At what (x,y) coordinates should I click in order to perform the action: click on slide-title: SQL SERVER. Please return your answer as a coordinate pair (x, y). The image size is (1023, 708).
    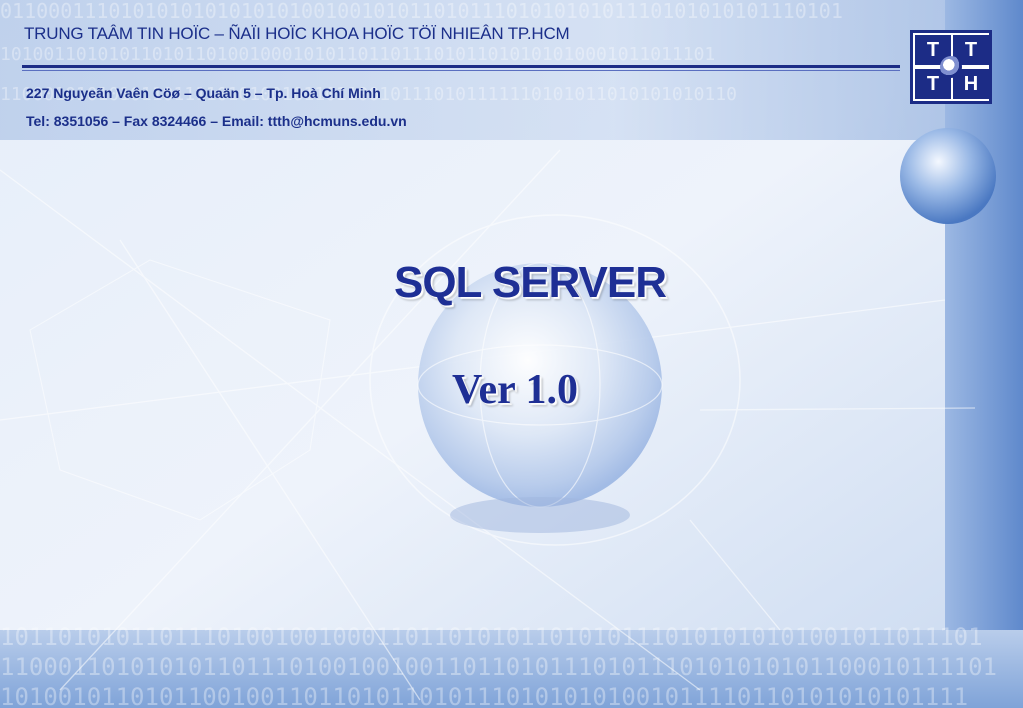
    Looking at the image, I should click on (530, 282).